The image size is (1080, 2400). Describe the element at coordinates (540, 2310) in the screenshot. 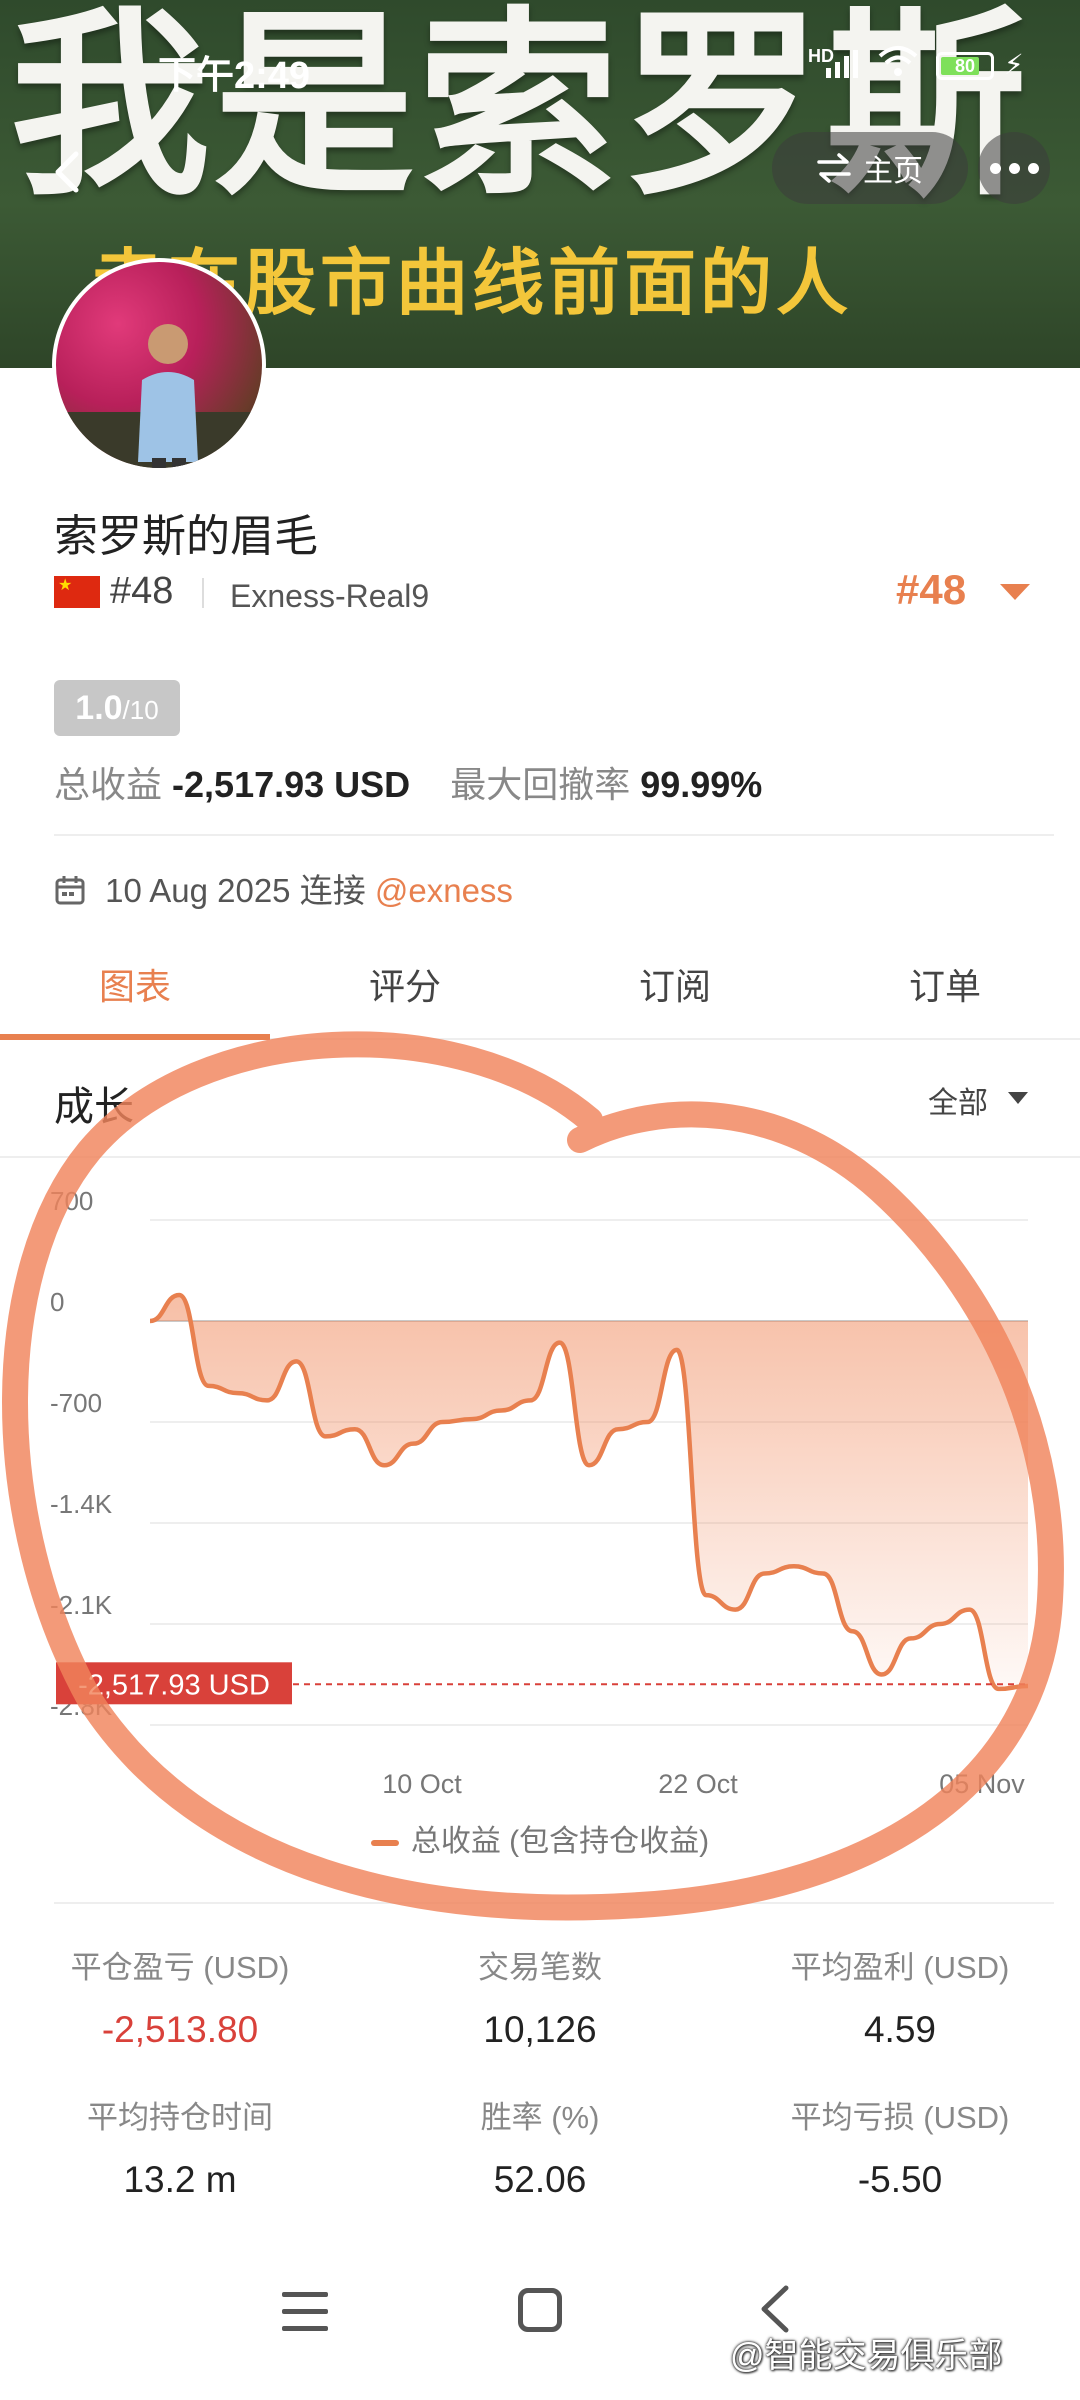

I see `home-nav-icon` at that location.